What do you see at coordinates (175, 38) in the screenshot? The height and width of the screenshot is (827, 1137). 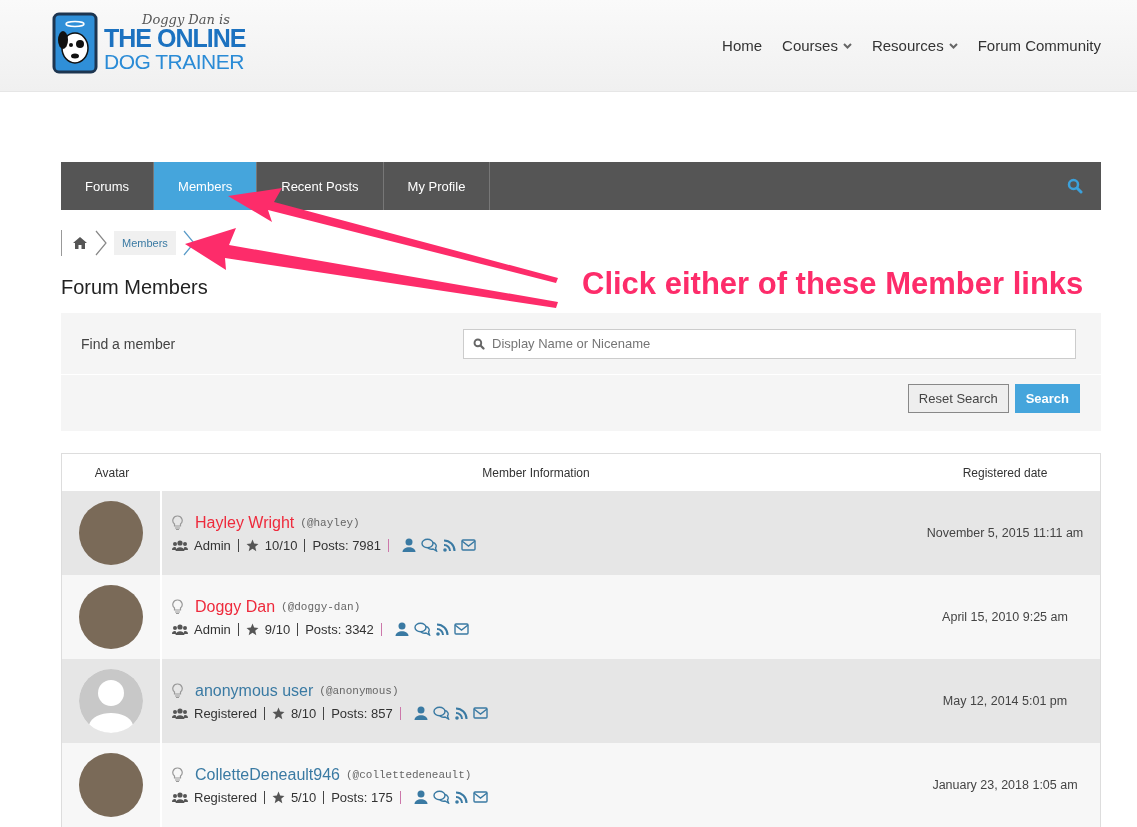 I see `logo-title: THE ONLINE` at bounding box center [175, 38].